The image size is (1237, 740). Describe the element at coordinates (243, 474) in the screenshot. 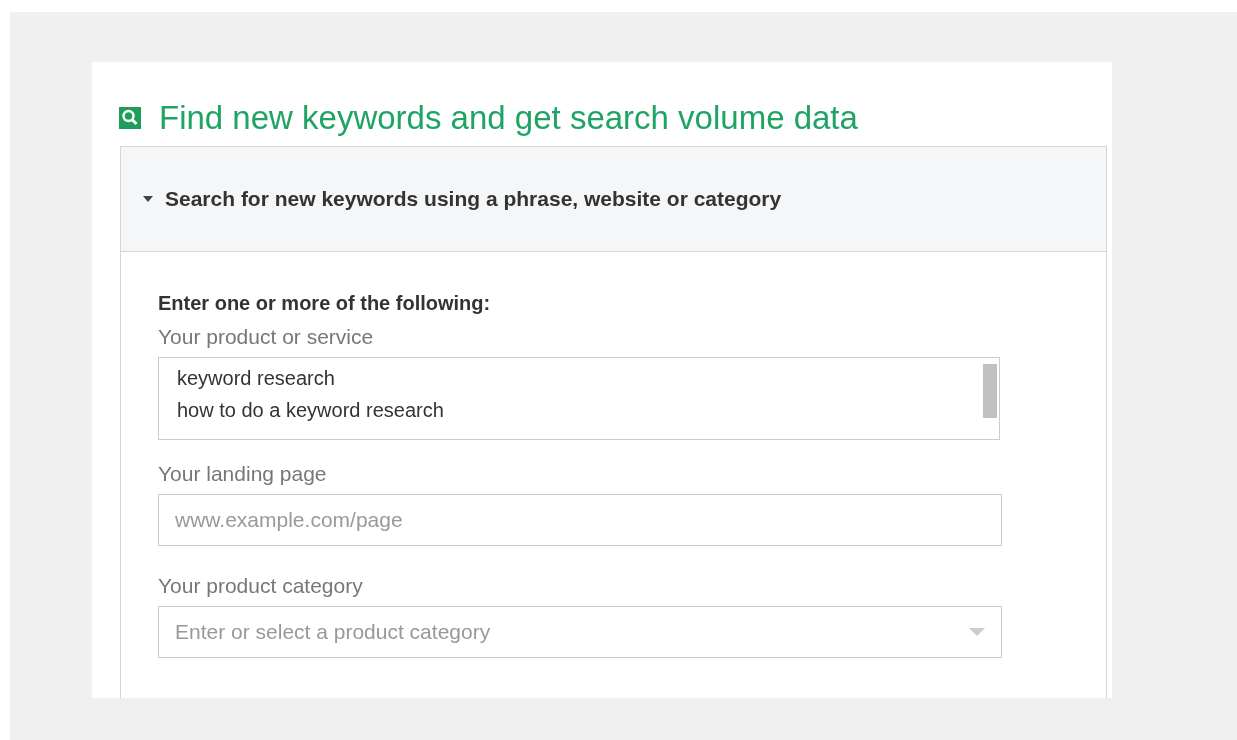

I see `field-label: Your landing page` at that location.